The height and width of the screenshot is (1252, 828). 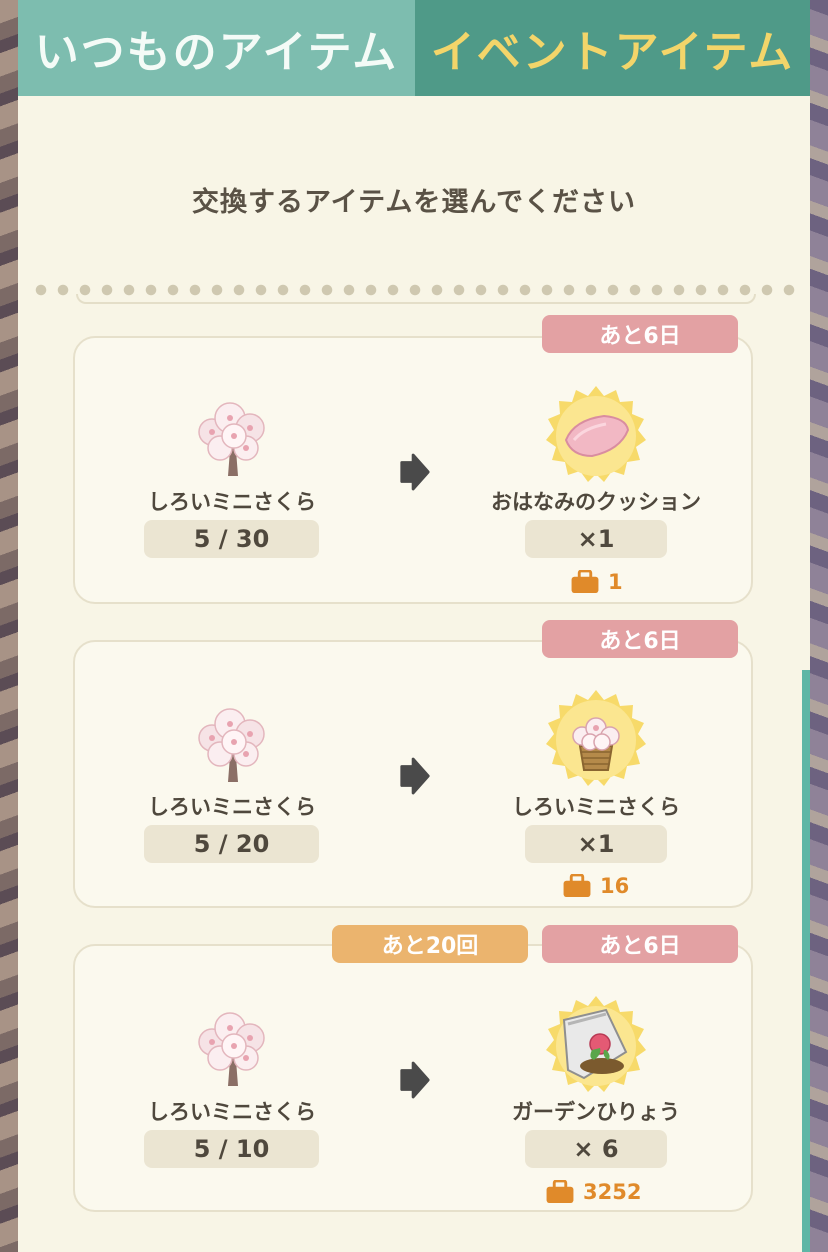 I want to click on pink-cushion-icon, so click(x=596, y=434).